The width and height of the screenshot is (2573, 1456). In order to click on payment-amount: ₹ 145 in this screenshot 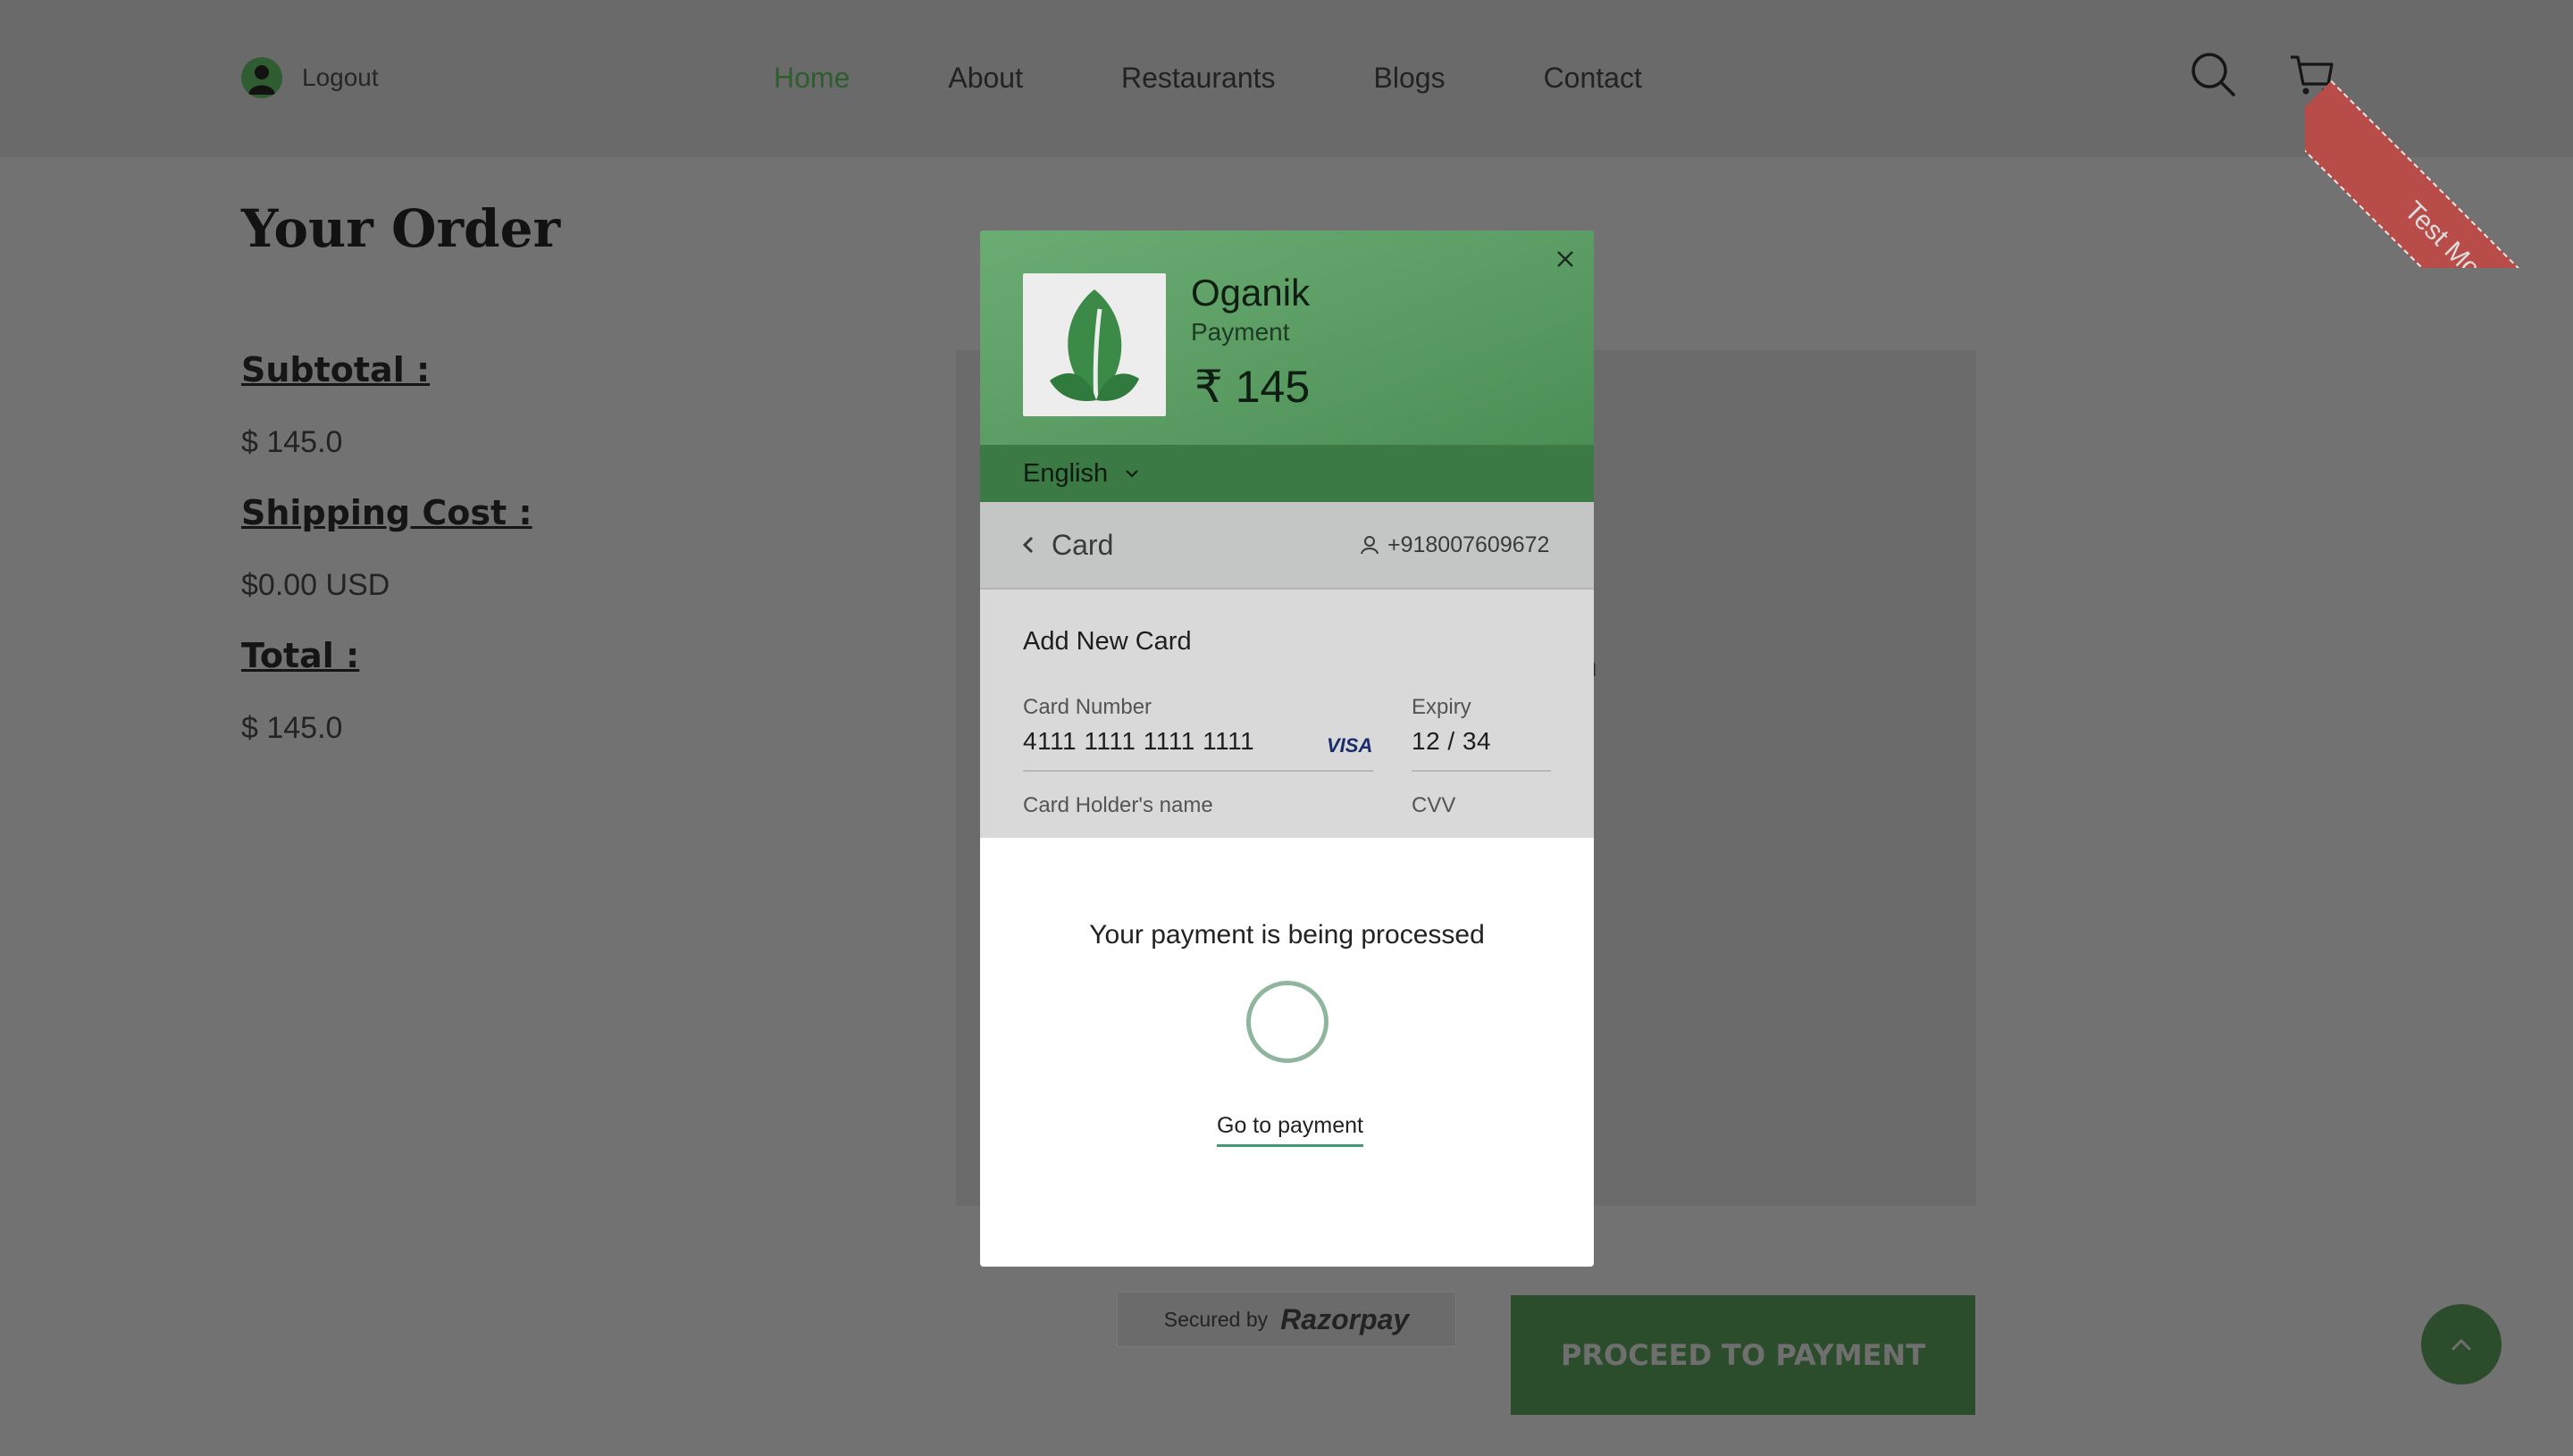, I will do `click(1252, 387)`.